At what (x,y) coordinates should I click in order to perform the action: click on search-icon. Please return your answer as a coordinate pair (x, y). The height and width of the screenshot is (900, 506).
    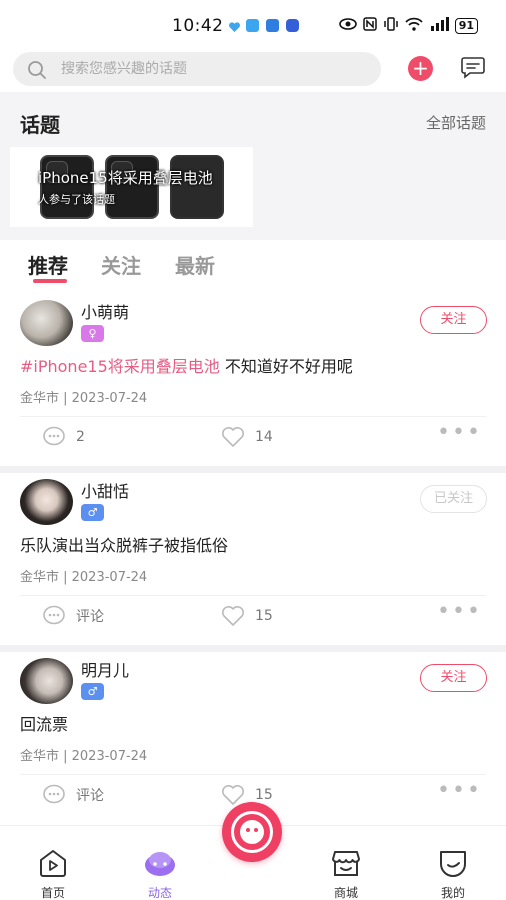
    Looking at the image, I should click on (37, 72).